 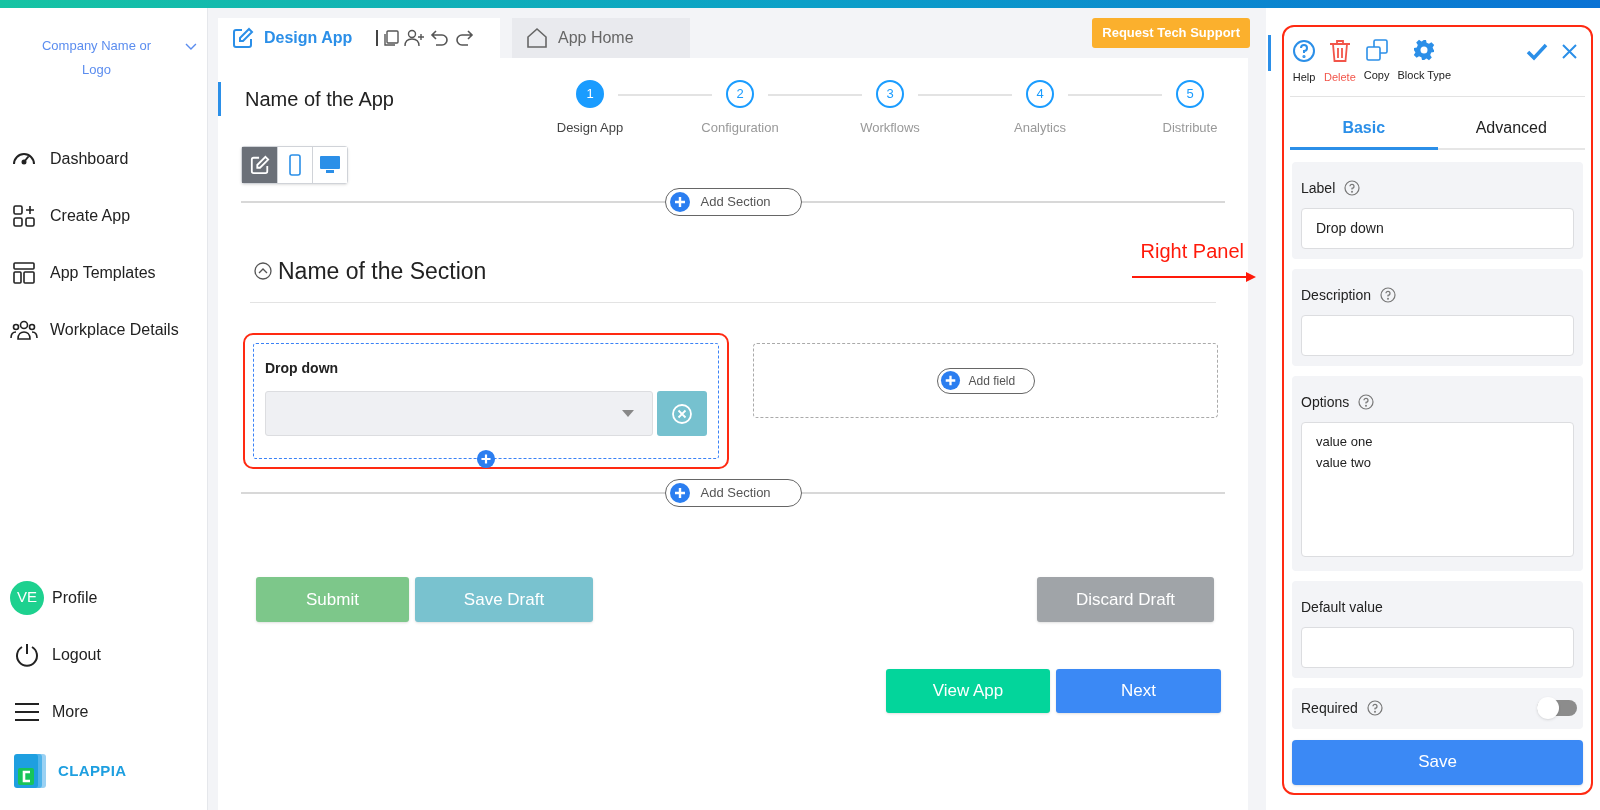 I want to click on field-card: Drop down, so click(x=486, y=401).